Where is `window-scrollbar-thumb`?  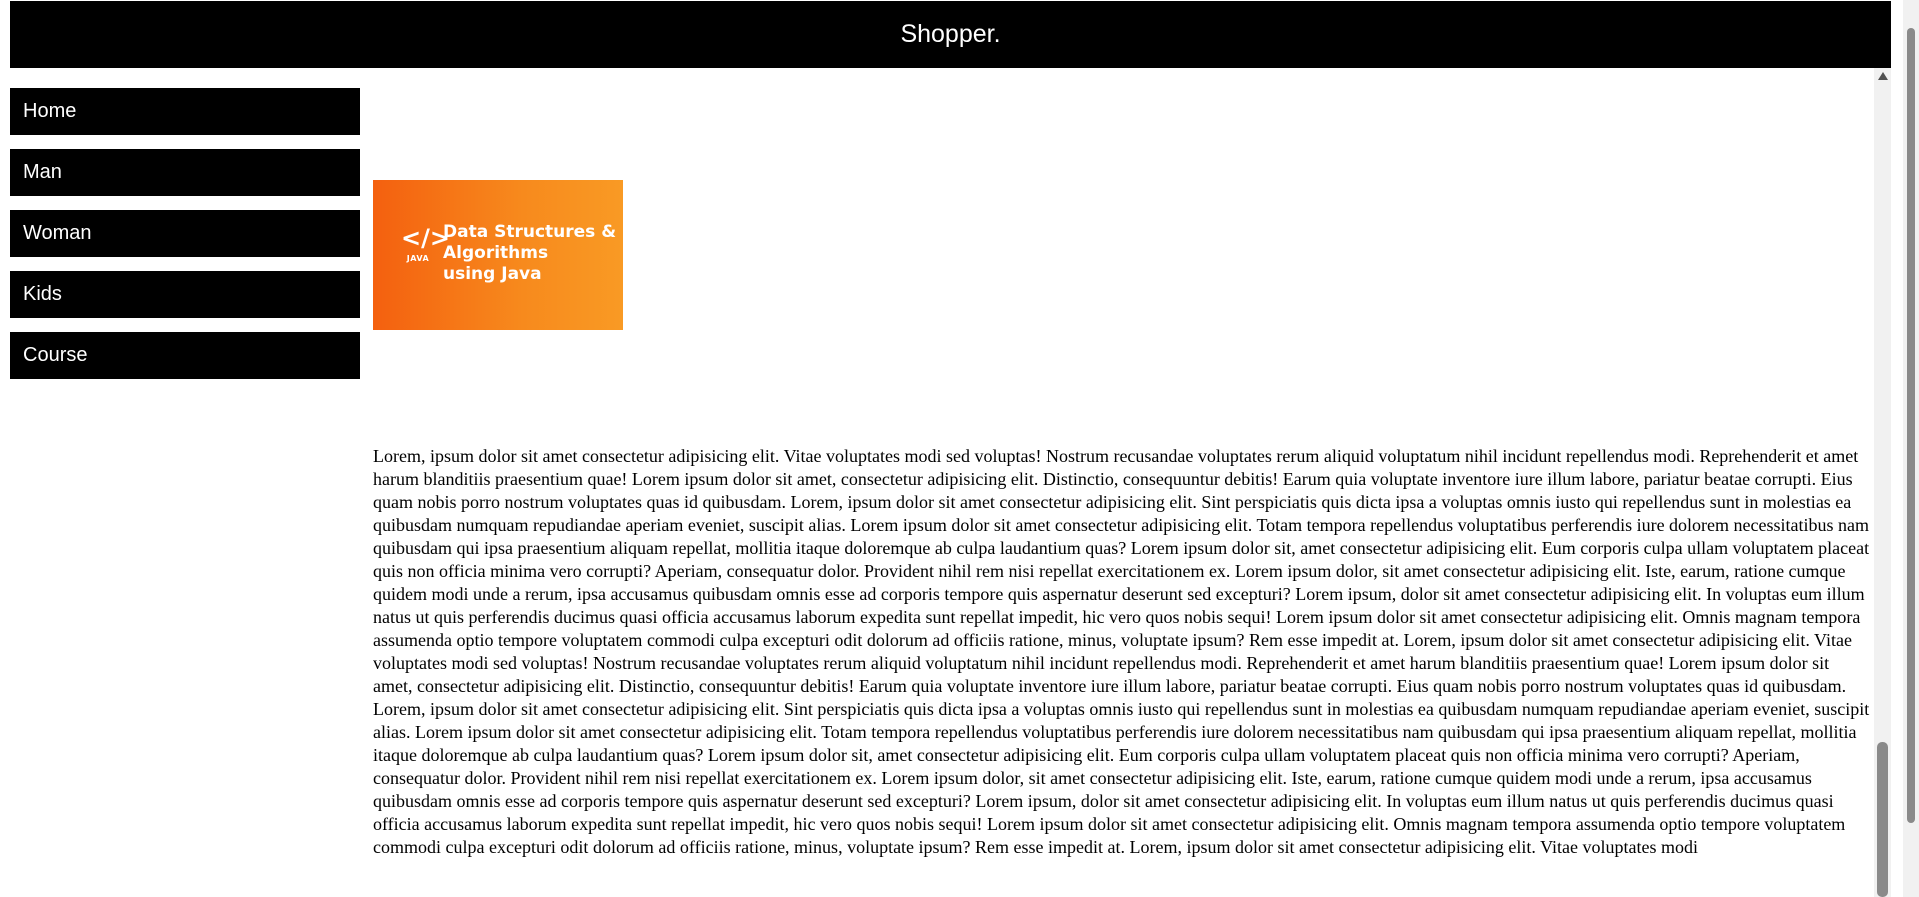
window-scrollbar-thumb is located at coordinates (1911, 425).